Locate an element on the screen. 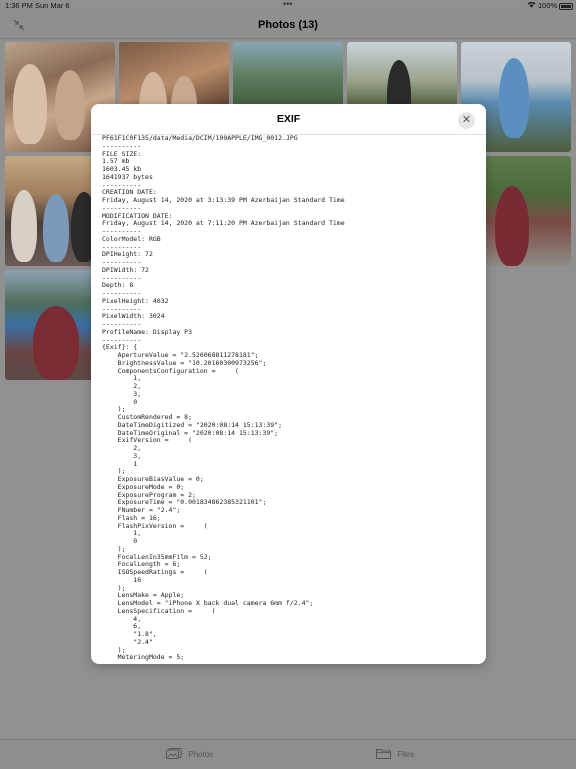  nav-bar: Photos (13) is located at coordinates (288, 25).